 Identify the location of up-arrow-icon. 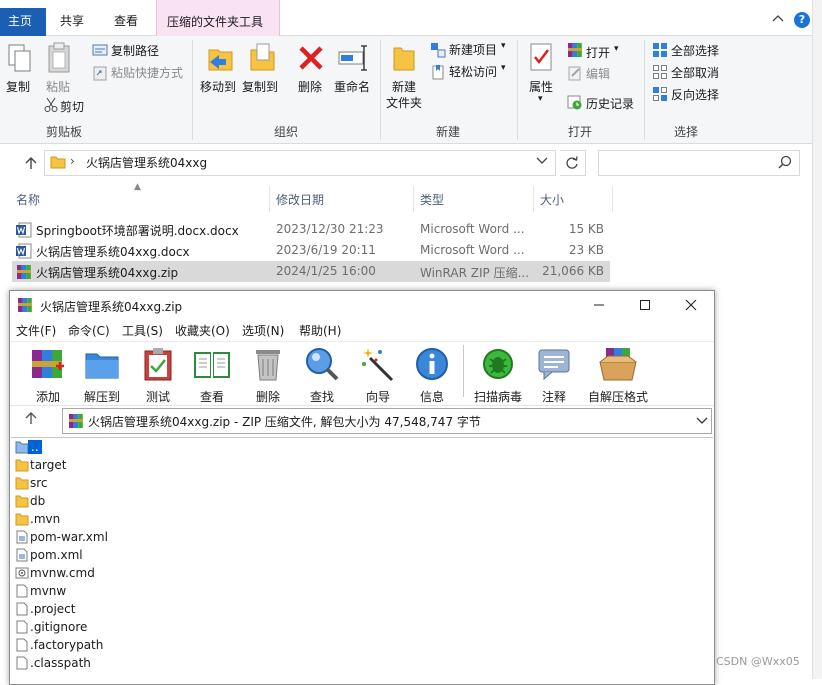
(31, 163).